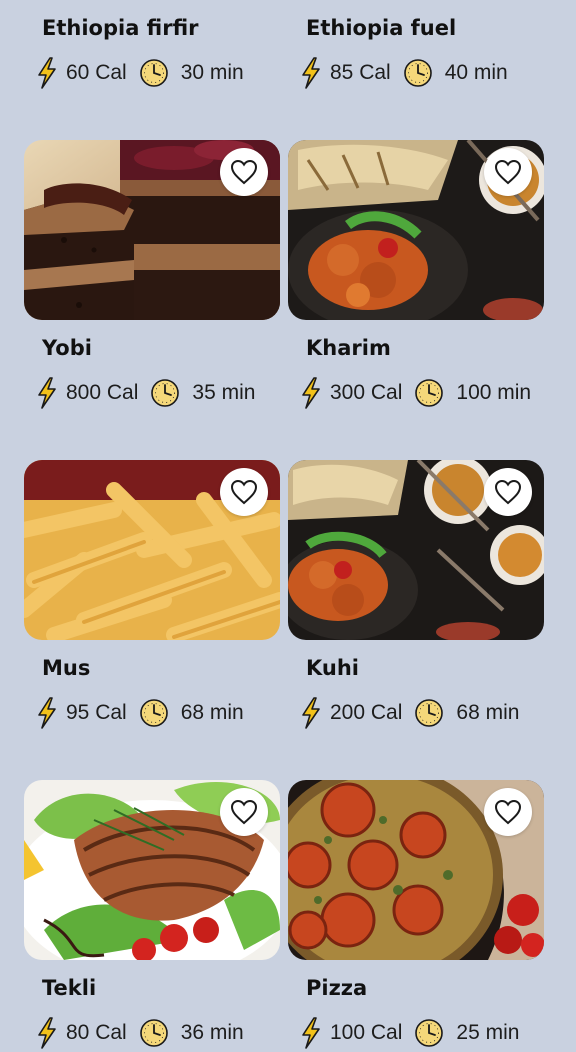 The image size is (576, 1052). Describe the element at coordinates (152, 280) in the screenshot. I see `recipe-card: Yobi 800 Cal 35 min` at that location.